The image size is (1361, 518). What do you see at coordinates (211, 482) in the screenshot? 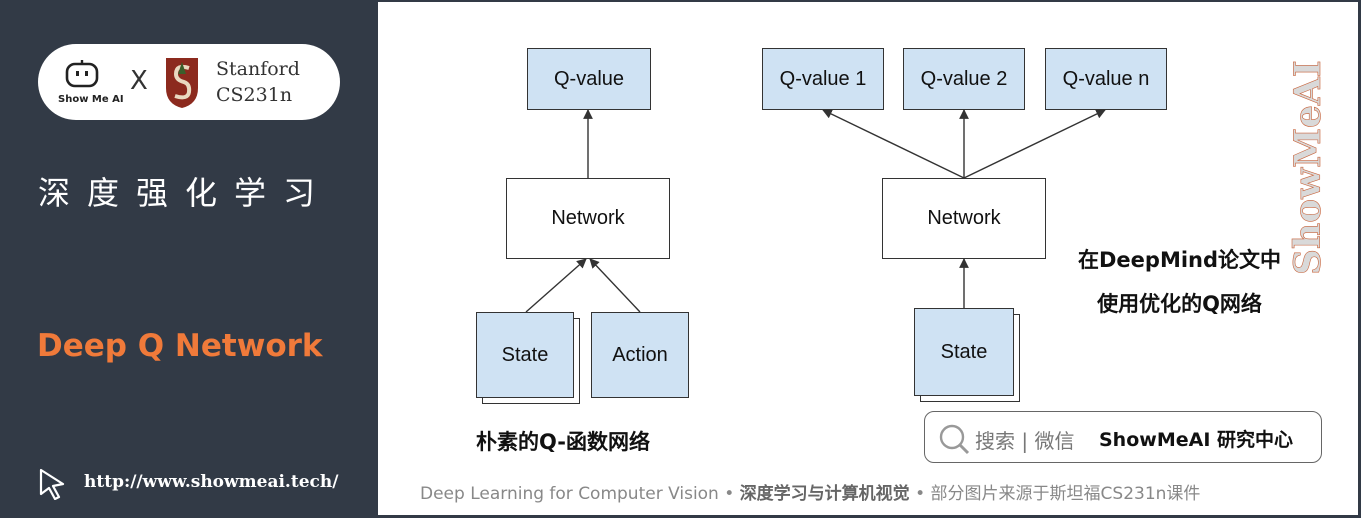
I see `website-link: http://www.showmeai.tech/` at bounding box center [211, 482].